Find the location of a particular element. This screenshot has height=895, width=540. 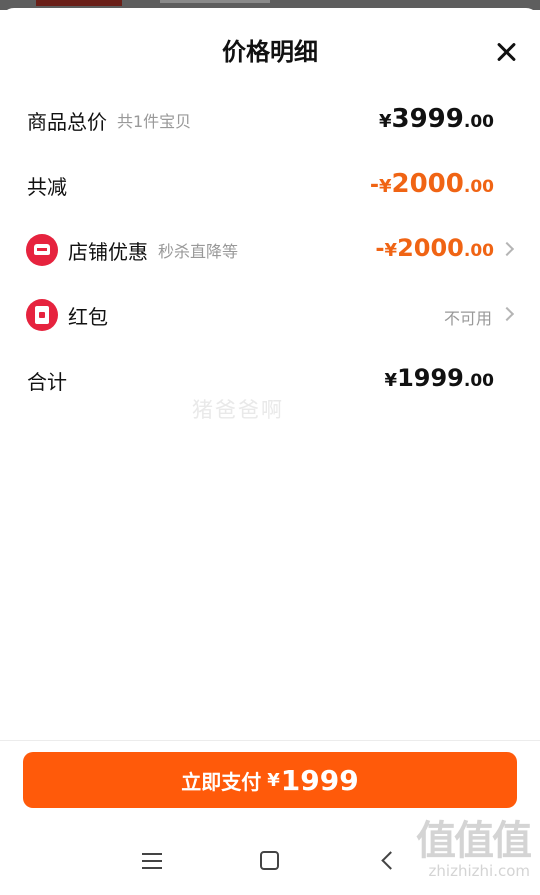

menu-icon is located at coordinates (152, 861).